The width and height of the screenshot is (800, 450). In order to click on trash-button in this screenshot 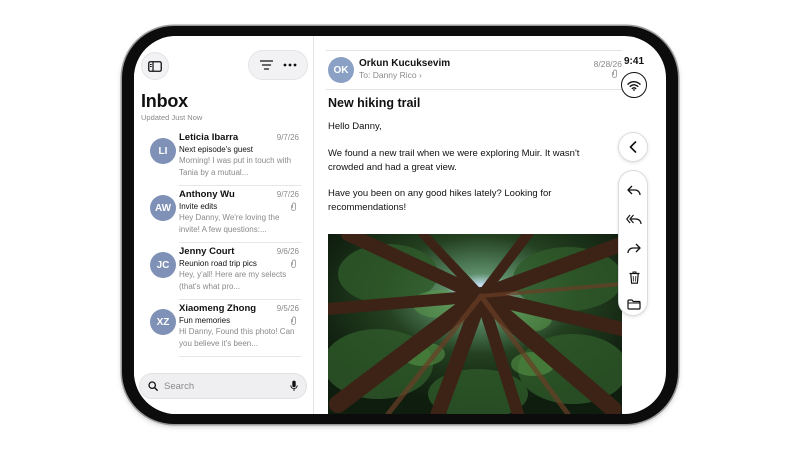, I will do `click(634, 277)`.